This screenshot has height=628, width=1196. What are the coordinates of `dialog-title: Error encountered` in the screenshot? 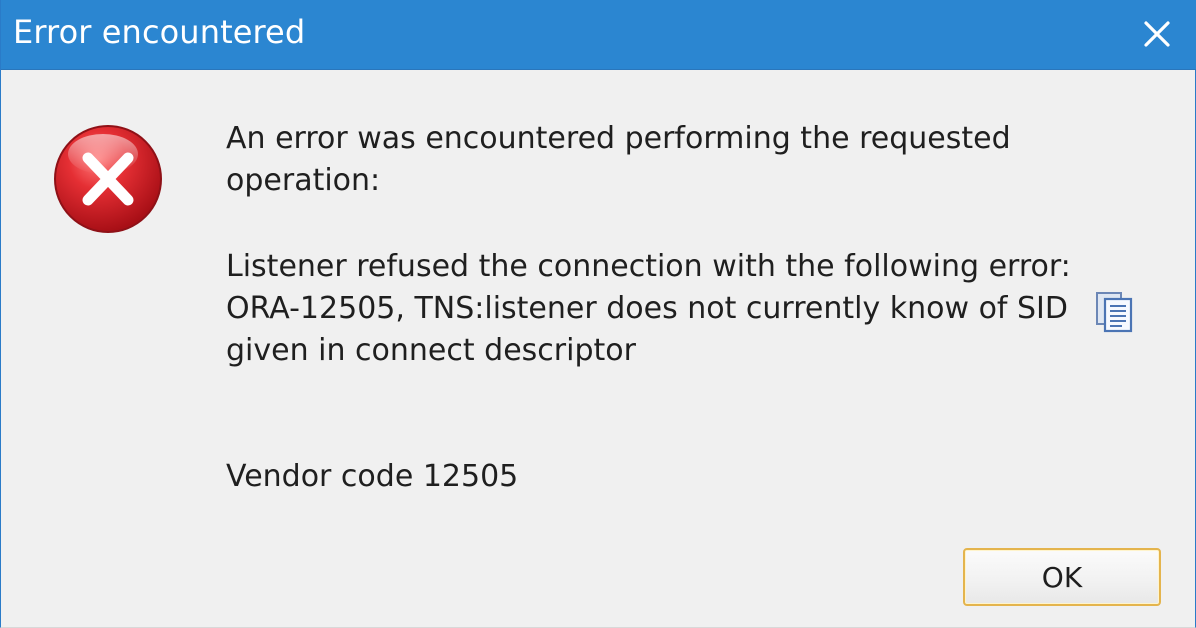 It's located at (159, 32).